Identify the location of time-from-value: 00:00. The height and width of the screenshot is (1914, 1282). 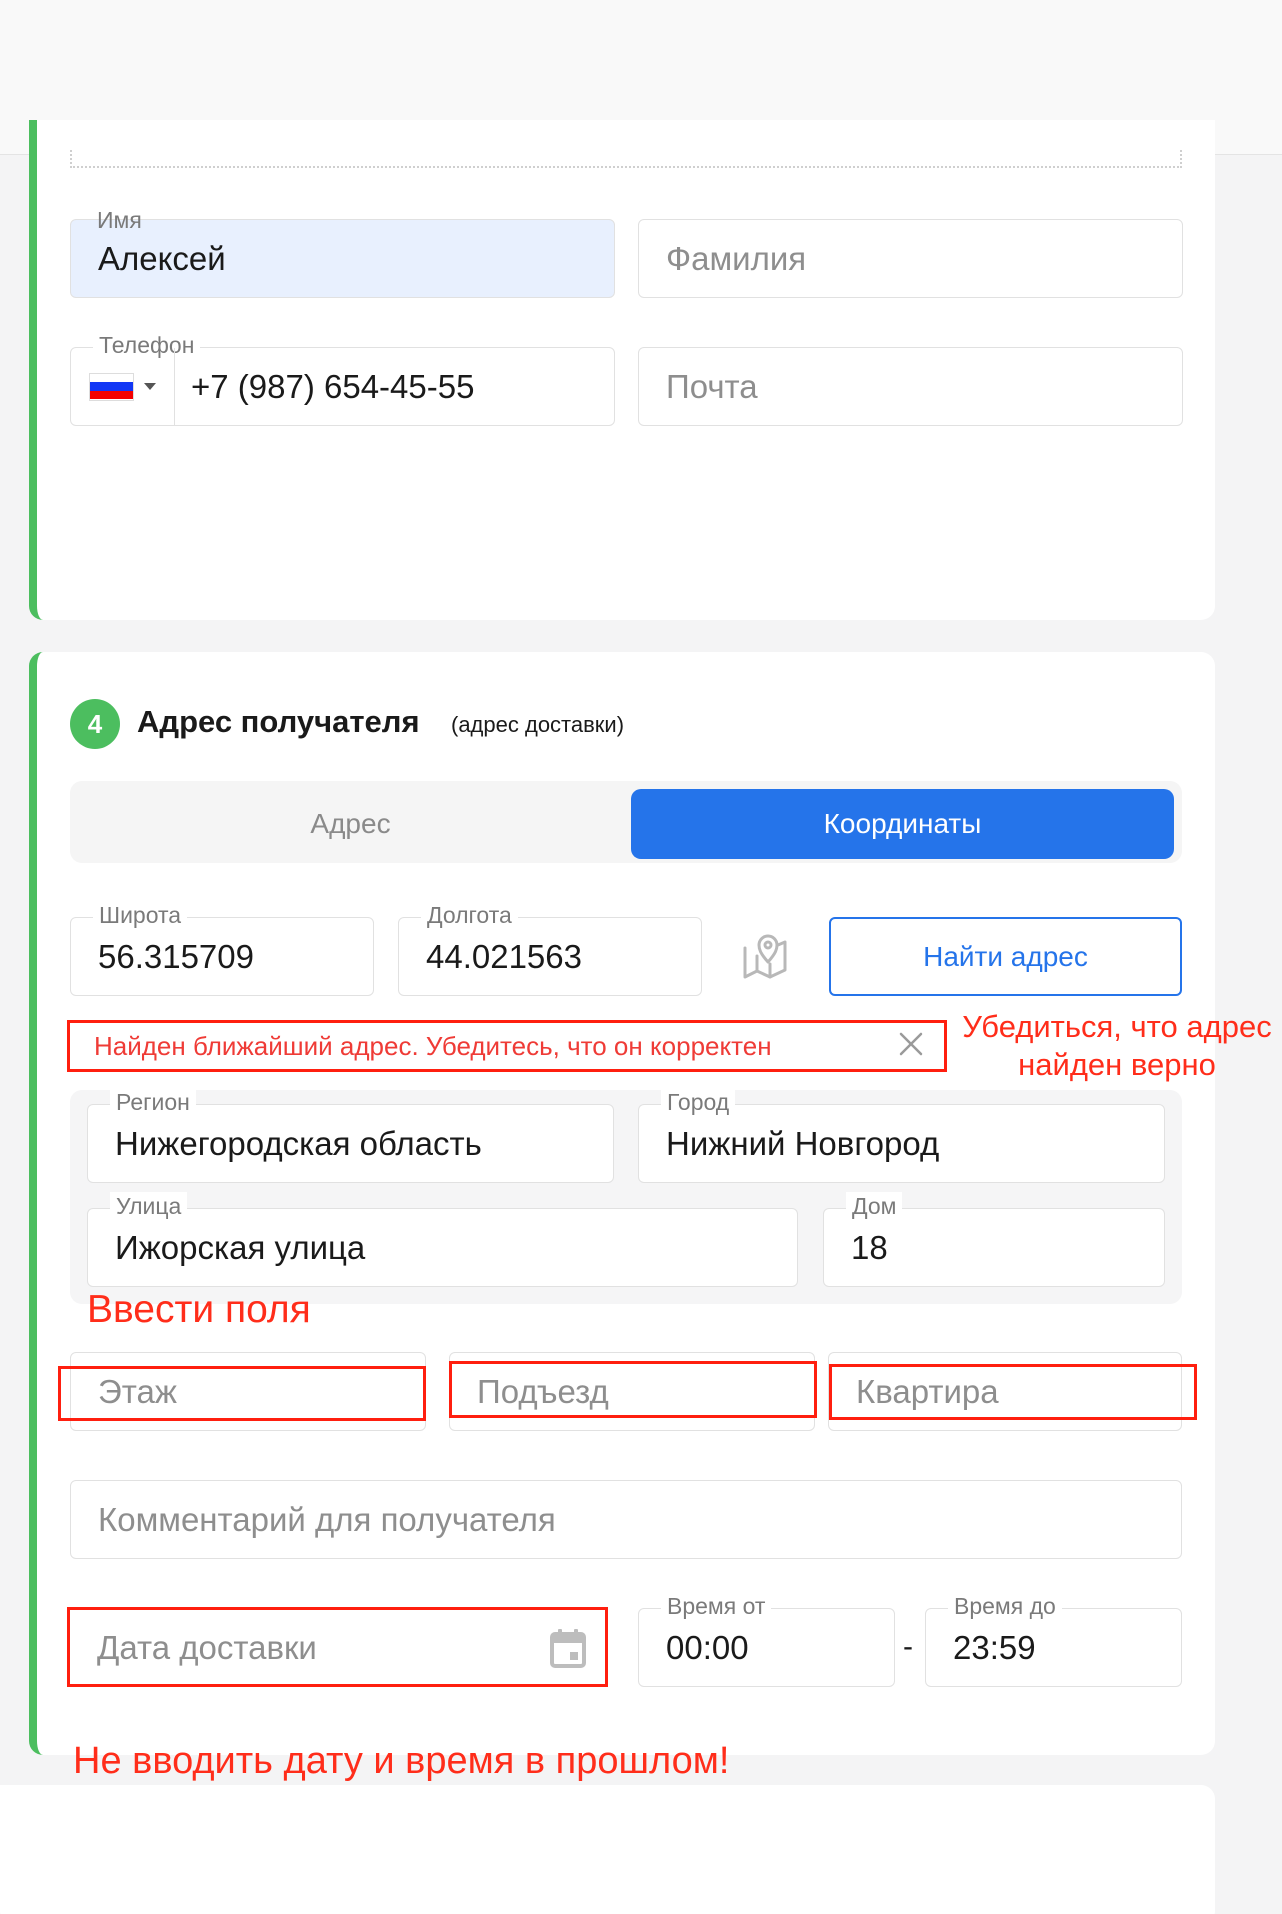
(707, 1647).